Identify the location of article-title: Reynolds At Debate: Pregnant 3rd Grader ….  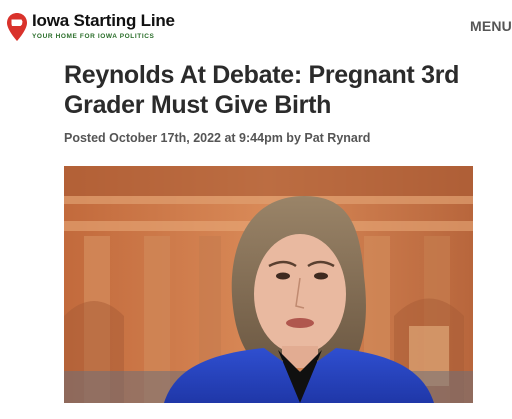
(262, 90).